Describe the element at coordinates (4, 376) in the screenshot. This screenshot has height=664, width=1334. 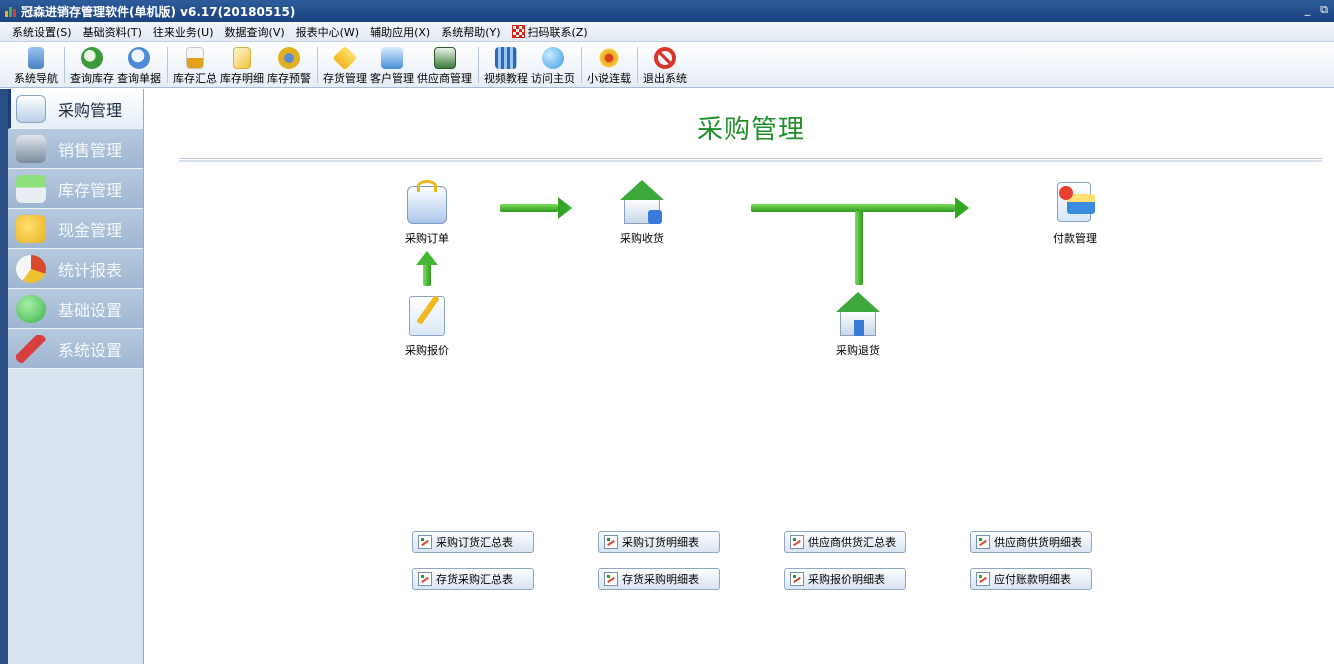
I see `left-edge-bar` at that location.